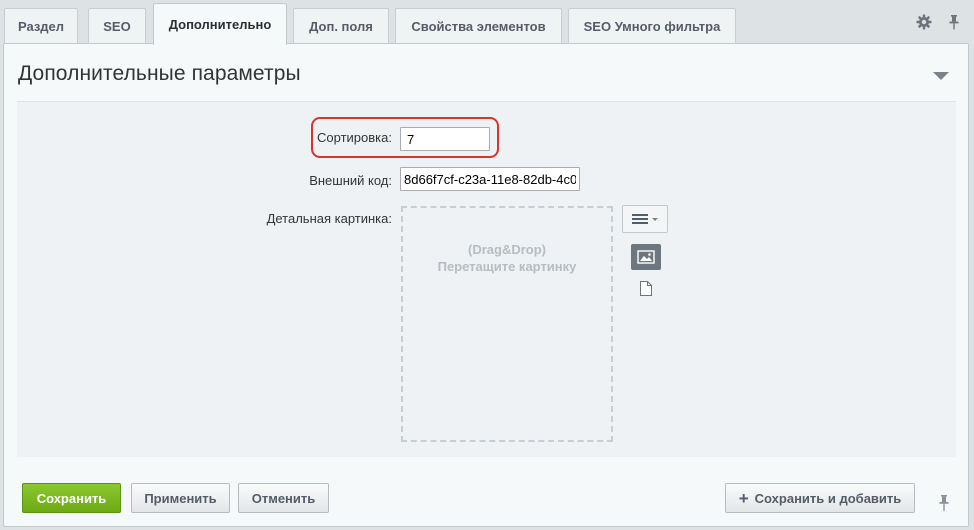  I want to click on dropzone-text: Перетащите картинку, so click(507, 266).